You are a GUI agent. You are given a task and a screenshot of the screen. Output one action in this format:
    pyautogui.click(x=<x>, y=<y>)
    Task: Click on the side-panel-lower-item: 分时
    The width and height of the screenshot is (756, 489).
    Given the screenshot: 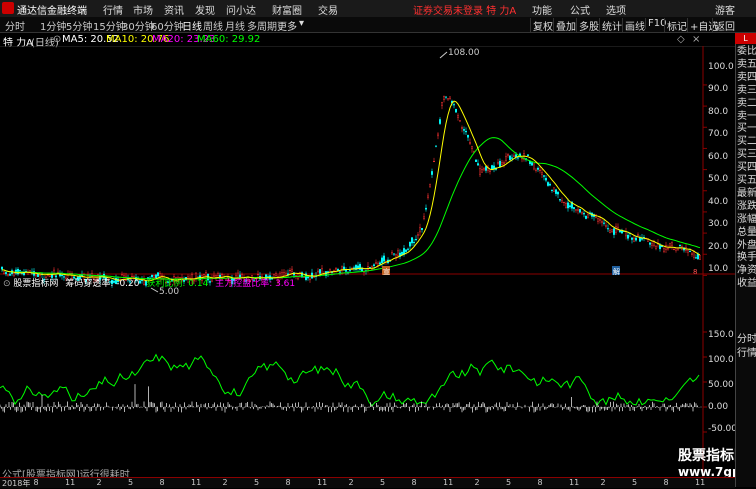 What is the action you would take?
    pyautogui.click(x=746, y=339)
    